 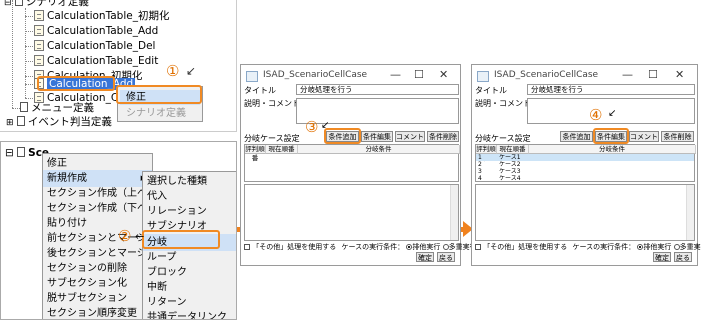 What do you see at coordinates (585, 171) in the screenshot?
I see `table-row: 3 ケース3` at bounding box center [585, 171].